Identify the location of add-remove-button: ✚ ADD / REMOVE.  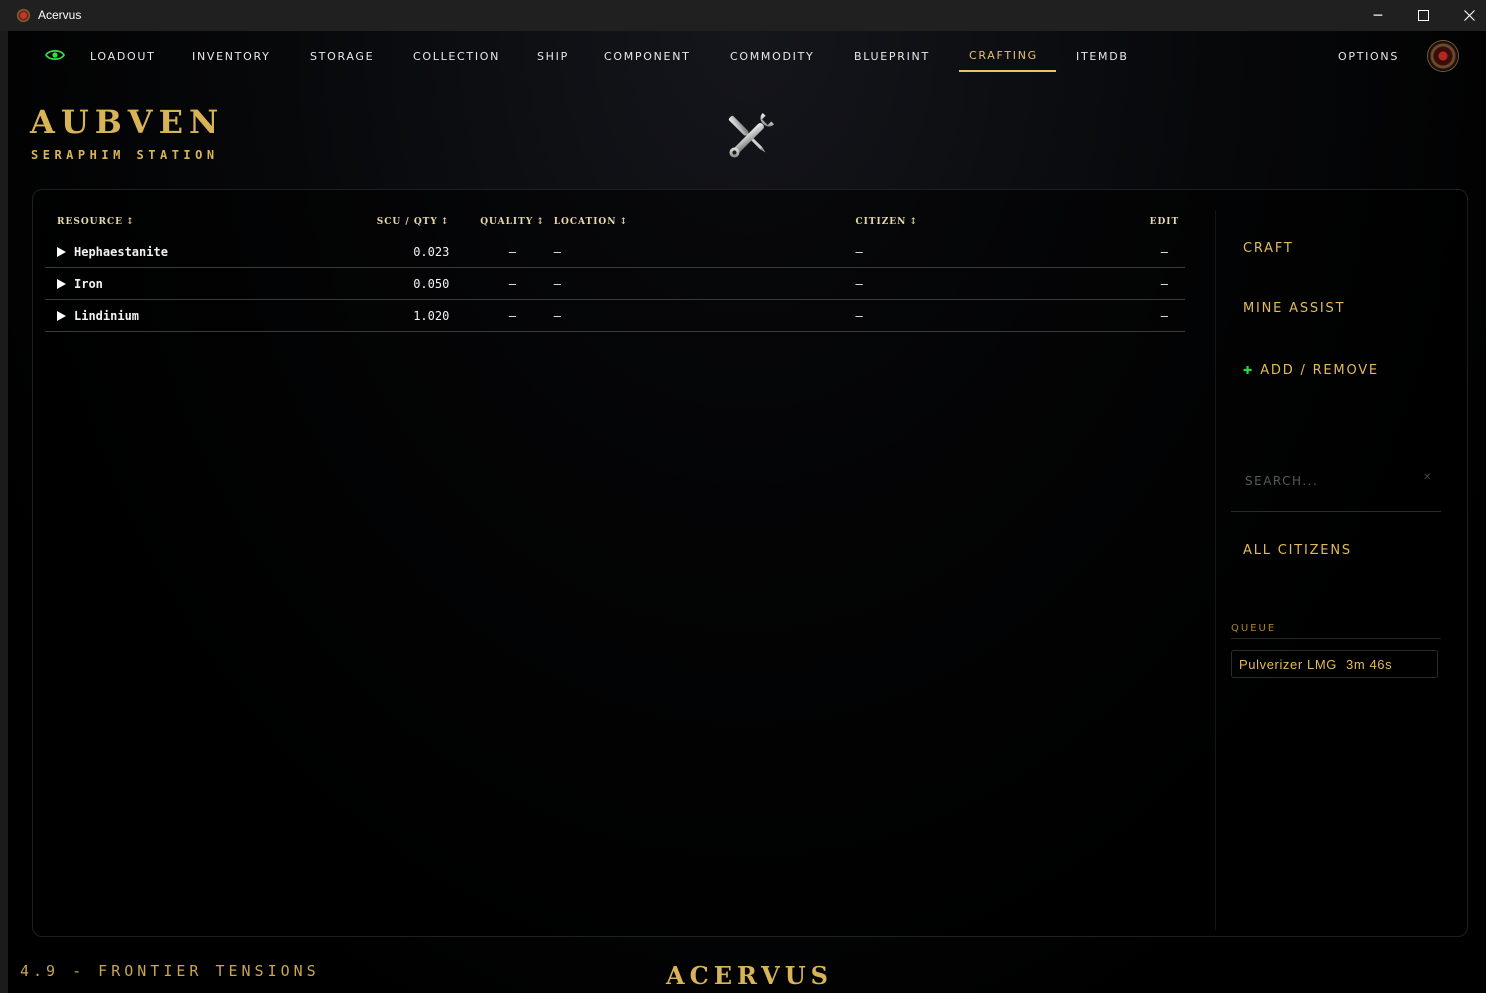
(1311, 370).